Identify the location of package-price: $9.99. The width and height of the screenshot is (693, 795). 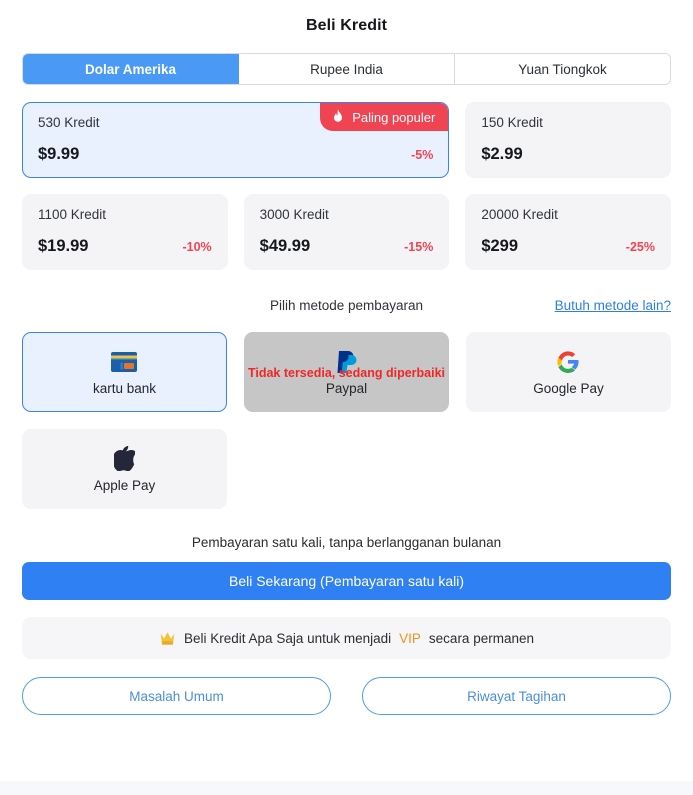
(59, 153).